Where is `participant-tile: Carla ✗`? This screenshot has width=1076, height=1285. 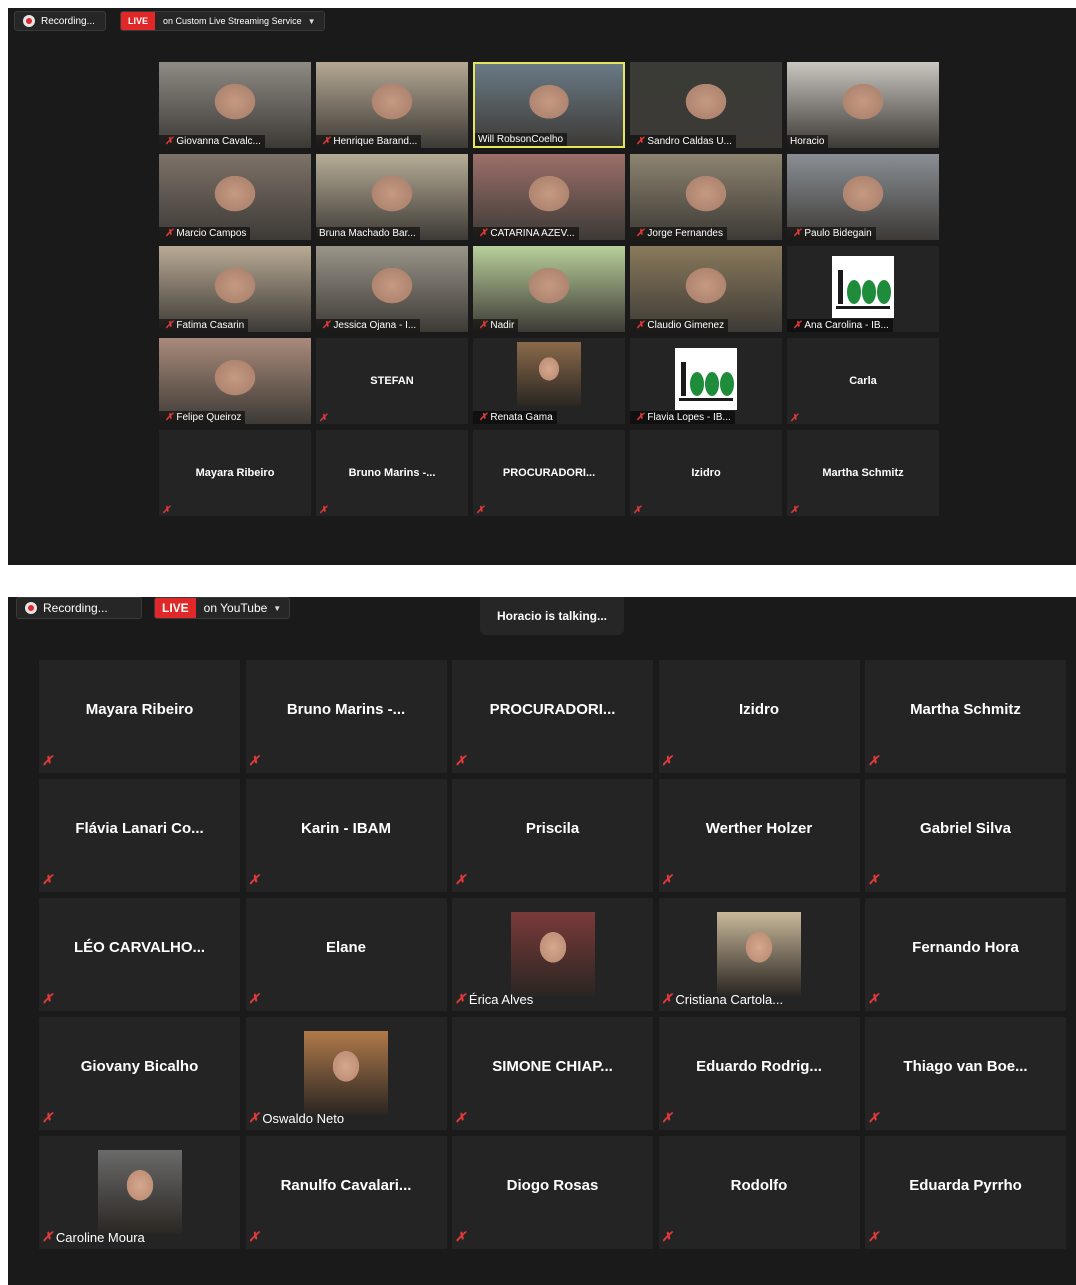
participant-tile: Carla ✗ is located at coordinates (863, 381).